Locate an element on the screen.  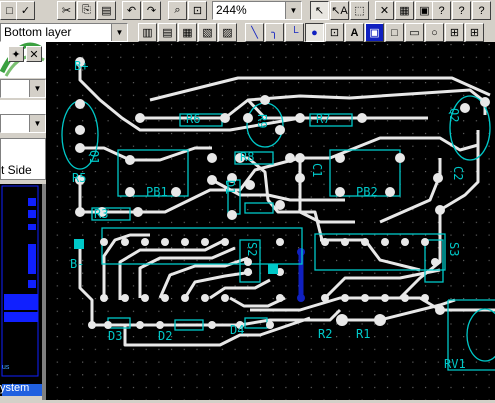
paste-icon: ▤ is located at coordinates (106, 10).